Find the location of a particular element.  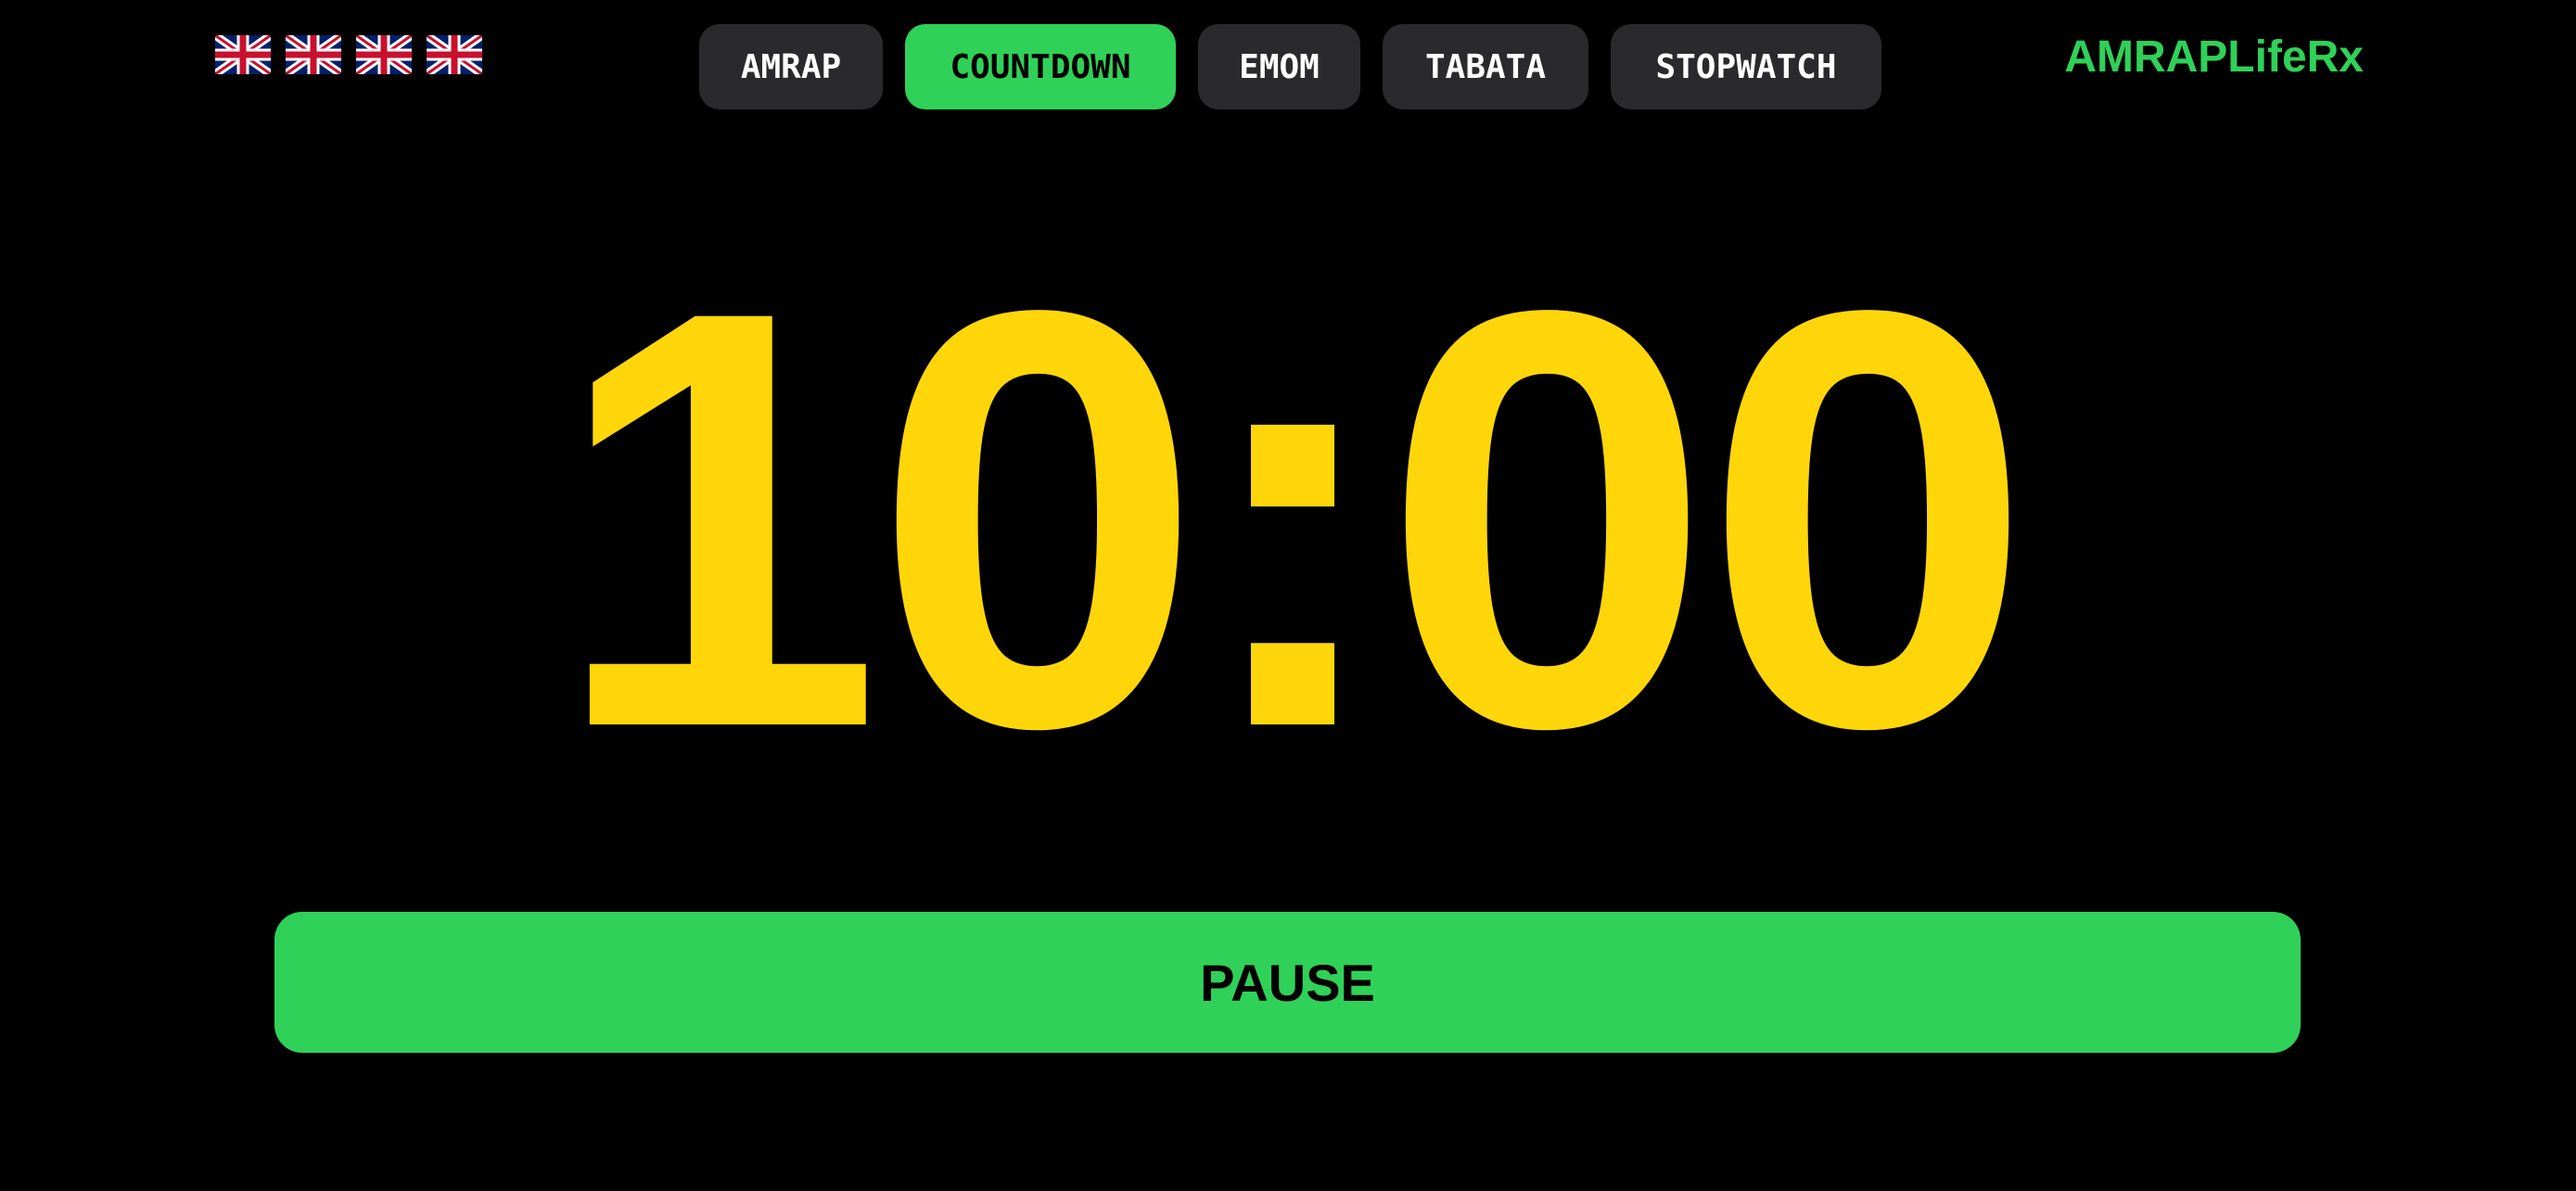

tab-amrap: AMRAP is located at coordinates (791, 66).